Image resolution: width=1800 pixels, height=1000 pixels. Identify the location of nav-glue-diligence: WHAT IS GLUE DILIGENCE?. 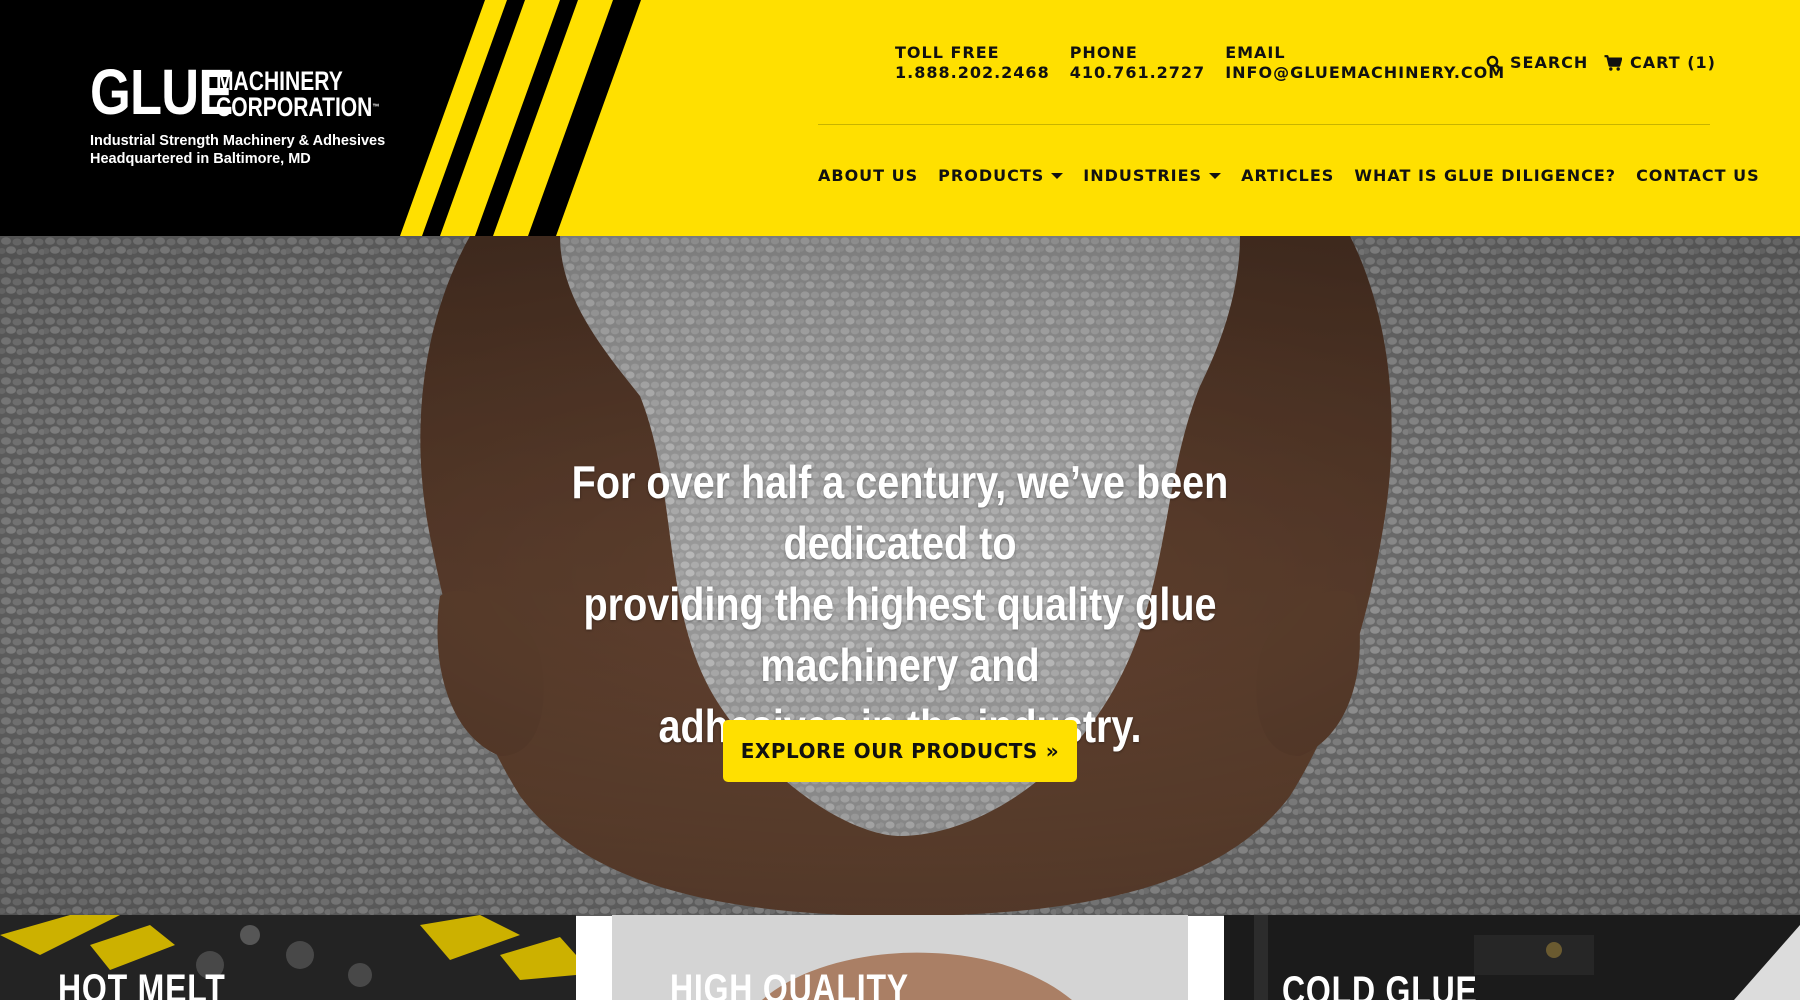
(1485, 175).